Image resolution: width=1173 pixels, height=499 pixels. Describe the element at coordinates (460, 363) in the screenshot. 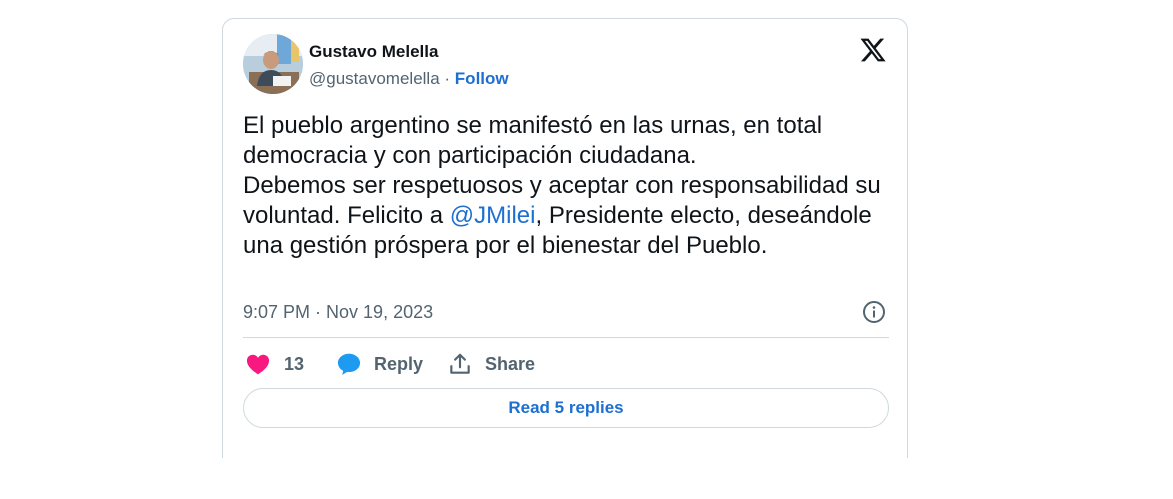

I see `share-upload-icon` at that location.